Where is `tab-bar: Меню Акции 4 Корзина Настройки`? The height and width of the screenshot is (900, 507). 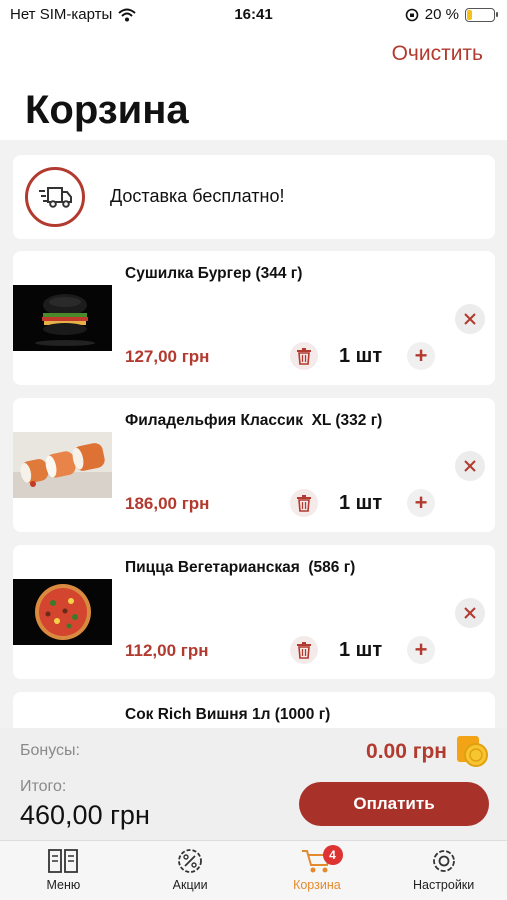
tab-bar: Меню Акции 4 Корзина Настройки is located at coordinates (253, 870).